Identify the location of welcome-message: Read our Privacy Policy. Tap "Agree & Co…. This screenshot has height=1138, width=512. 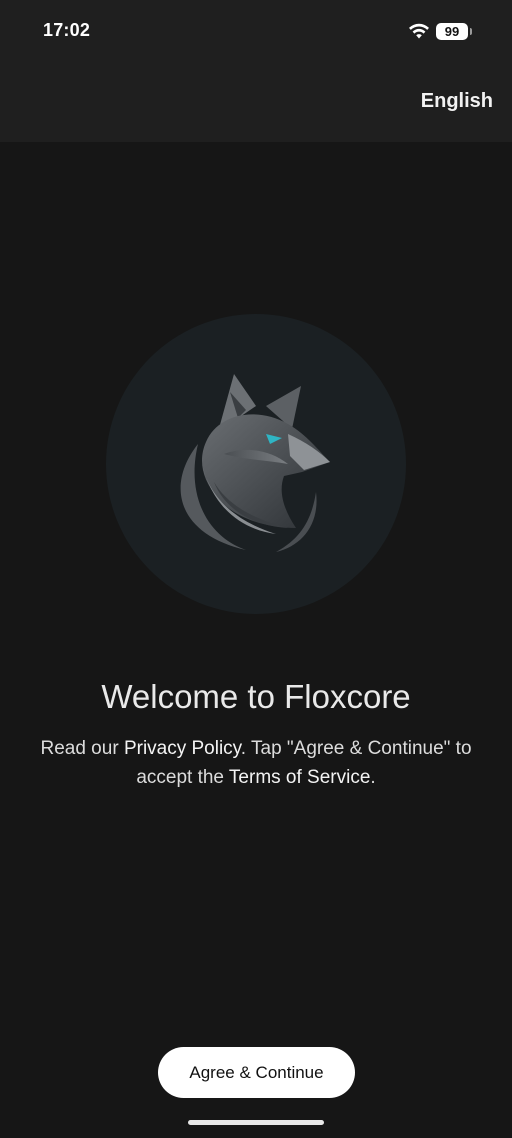
(256, 763).